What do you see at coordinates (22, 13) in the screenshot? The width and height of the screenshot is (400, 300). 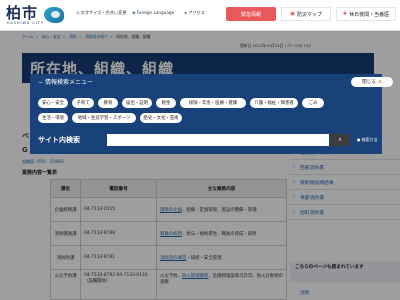 I see `logo-text: 柏市` at bounding box center [22, 13].